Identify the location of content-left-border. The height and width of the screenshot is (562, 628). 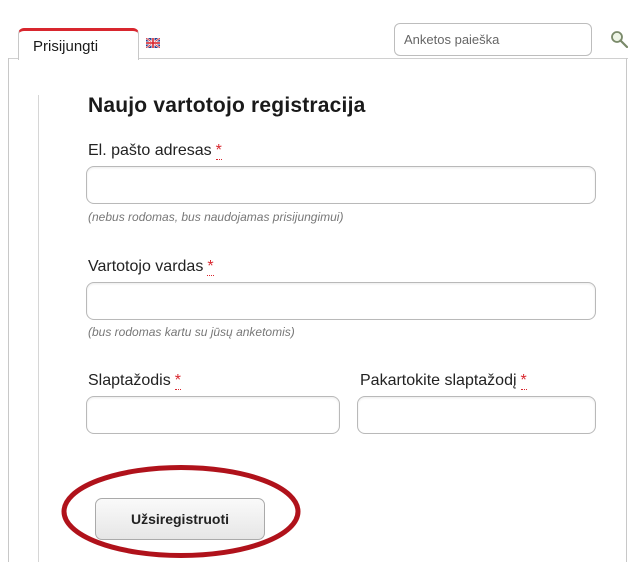
(8, 310).